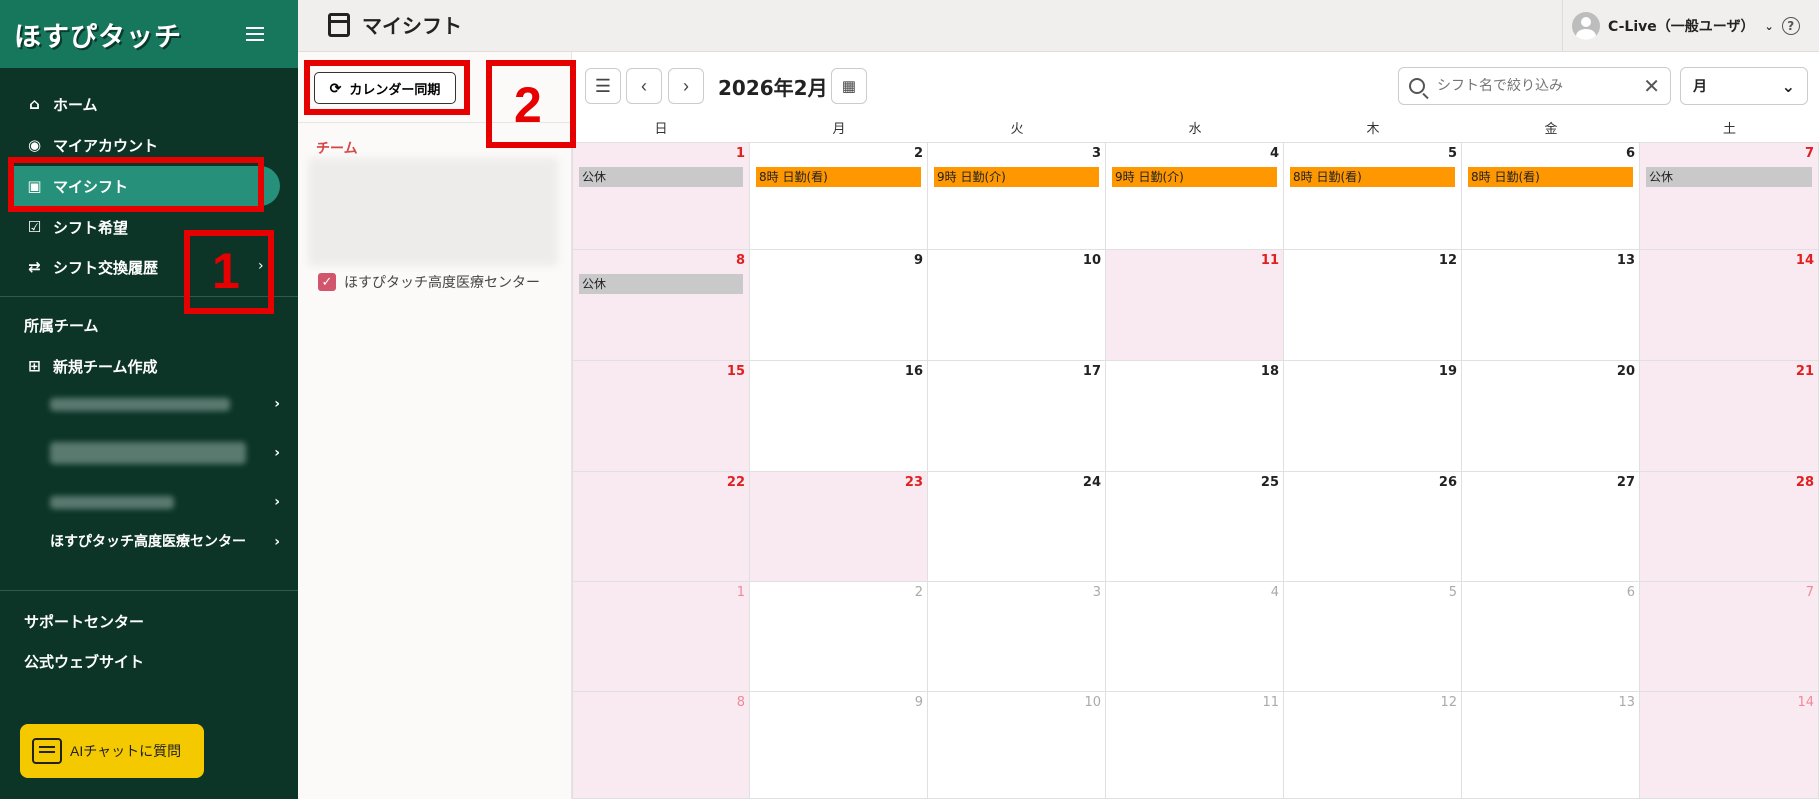 This screenshot has width=1819, height=799. Describe the element at coordinates (1651, 86) in the screenshot. I see `close-icon: ✕` at that location.